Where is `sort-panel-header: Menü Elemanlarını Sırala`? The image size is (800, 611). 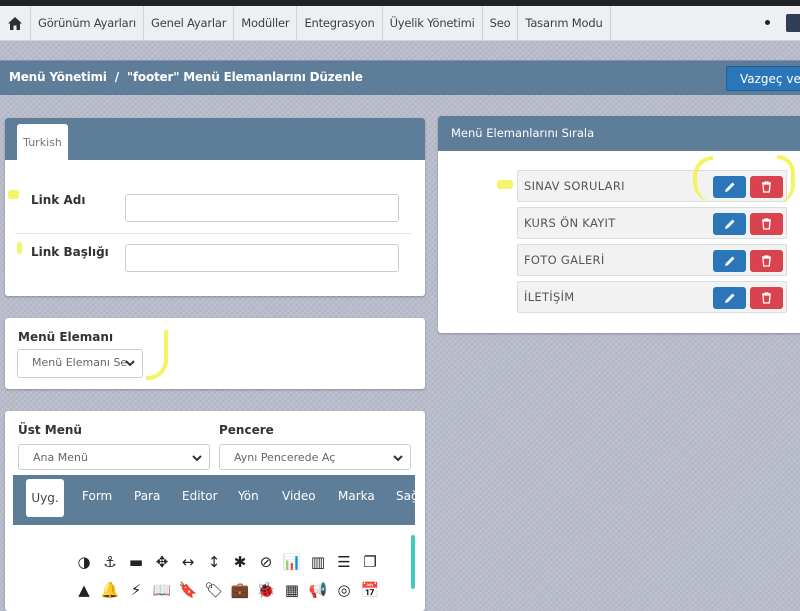
sort-panel-header: Menü Elemanlarını Sırala is located at coordinates (619, 133).